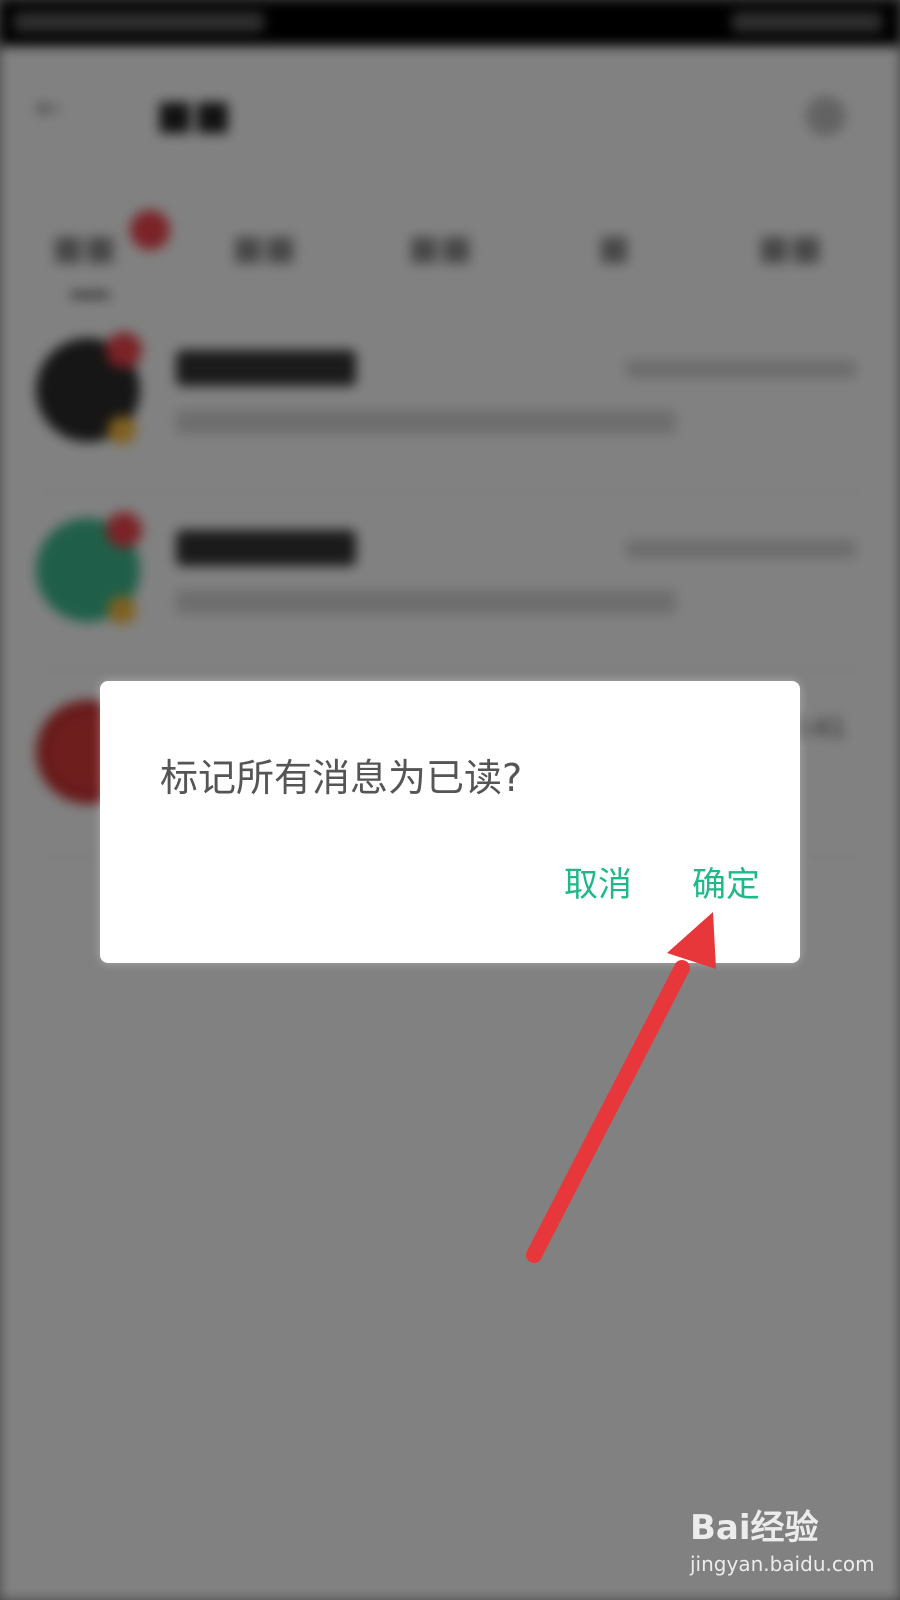  Describe the element at coordinates (450, 822) in the screenshot. I see `confirm-dialog: 标记所有消息为已读? 取消 确定` at that location.